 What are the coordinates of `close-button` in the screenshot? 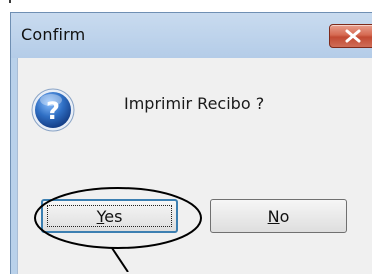 It's located at (350, 36).